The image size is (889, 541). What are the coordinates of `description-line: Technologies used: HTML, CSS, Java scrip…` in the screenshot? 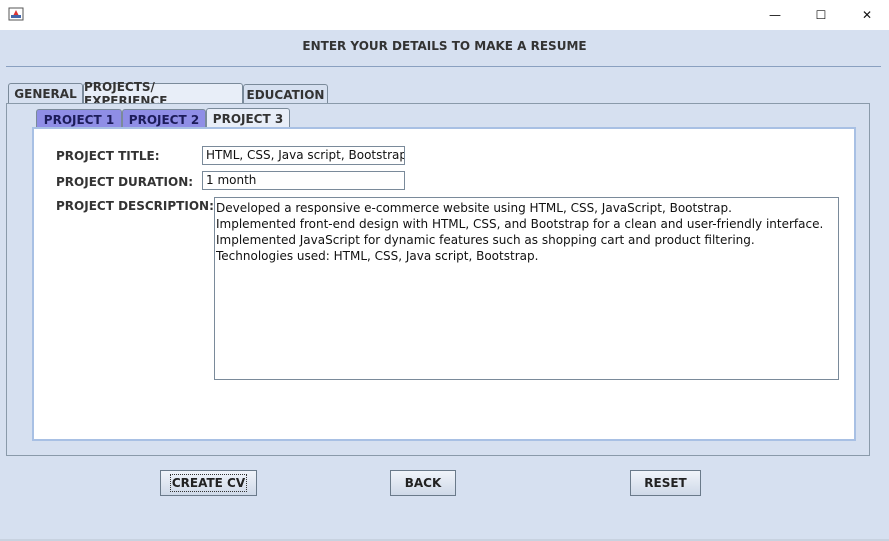 It's located at (377, 256).